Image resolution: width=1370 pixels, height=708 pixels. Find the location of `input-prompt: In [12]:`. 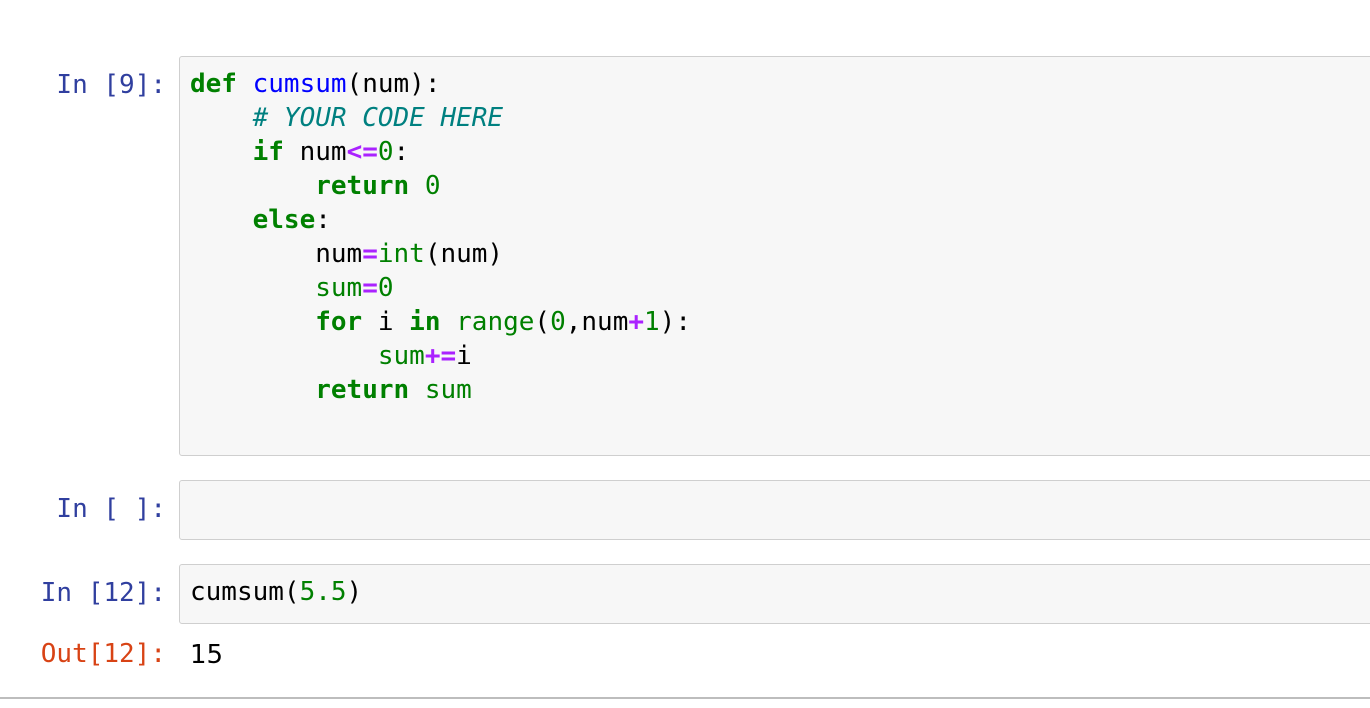

input-prompt: In [12]: is located at coordinates (103, 593).